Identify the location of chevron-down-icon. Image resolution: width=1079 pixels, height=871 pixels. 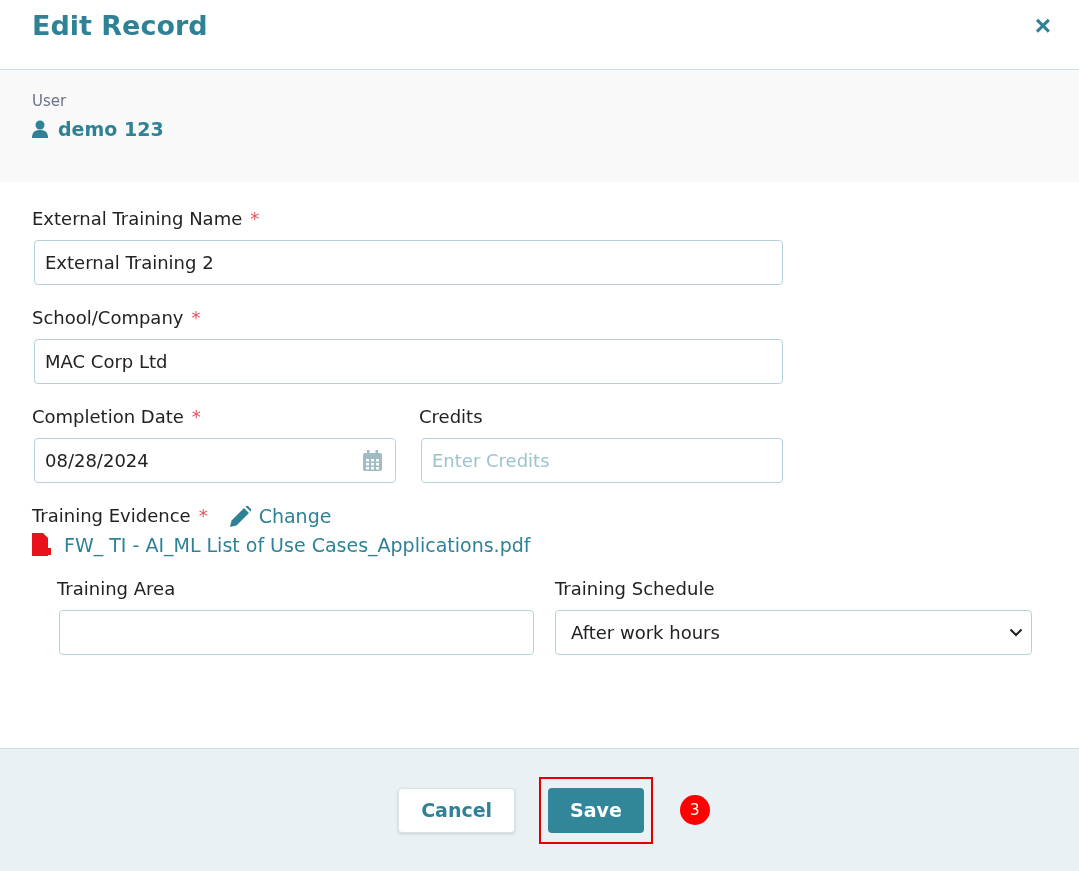
(1016, 632).